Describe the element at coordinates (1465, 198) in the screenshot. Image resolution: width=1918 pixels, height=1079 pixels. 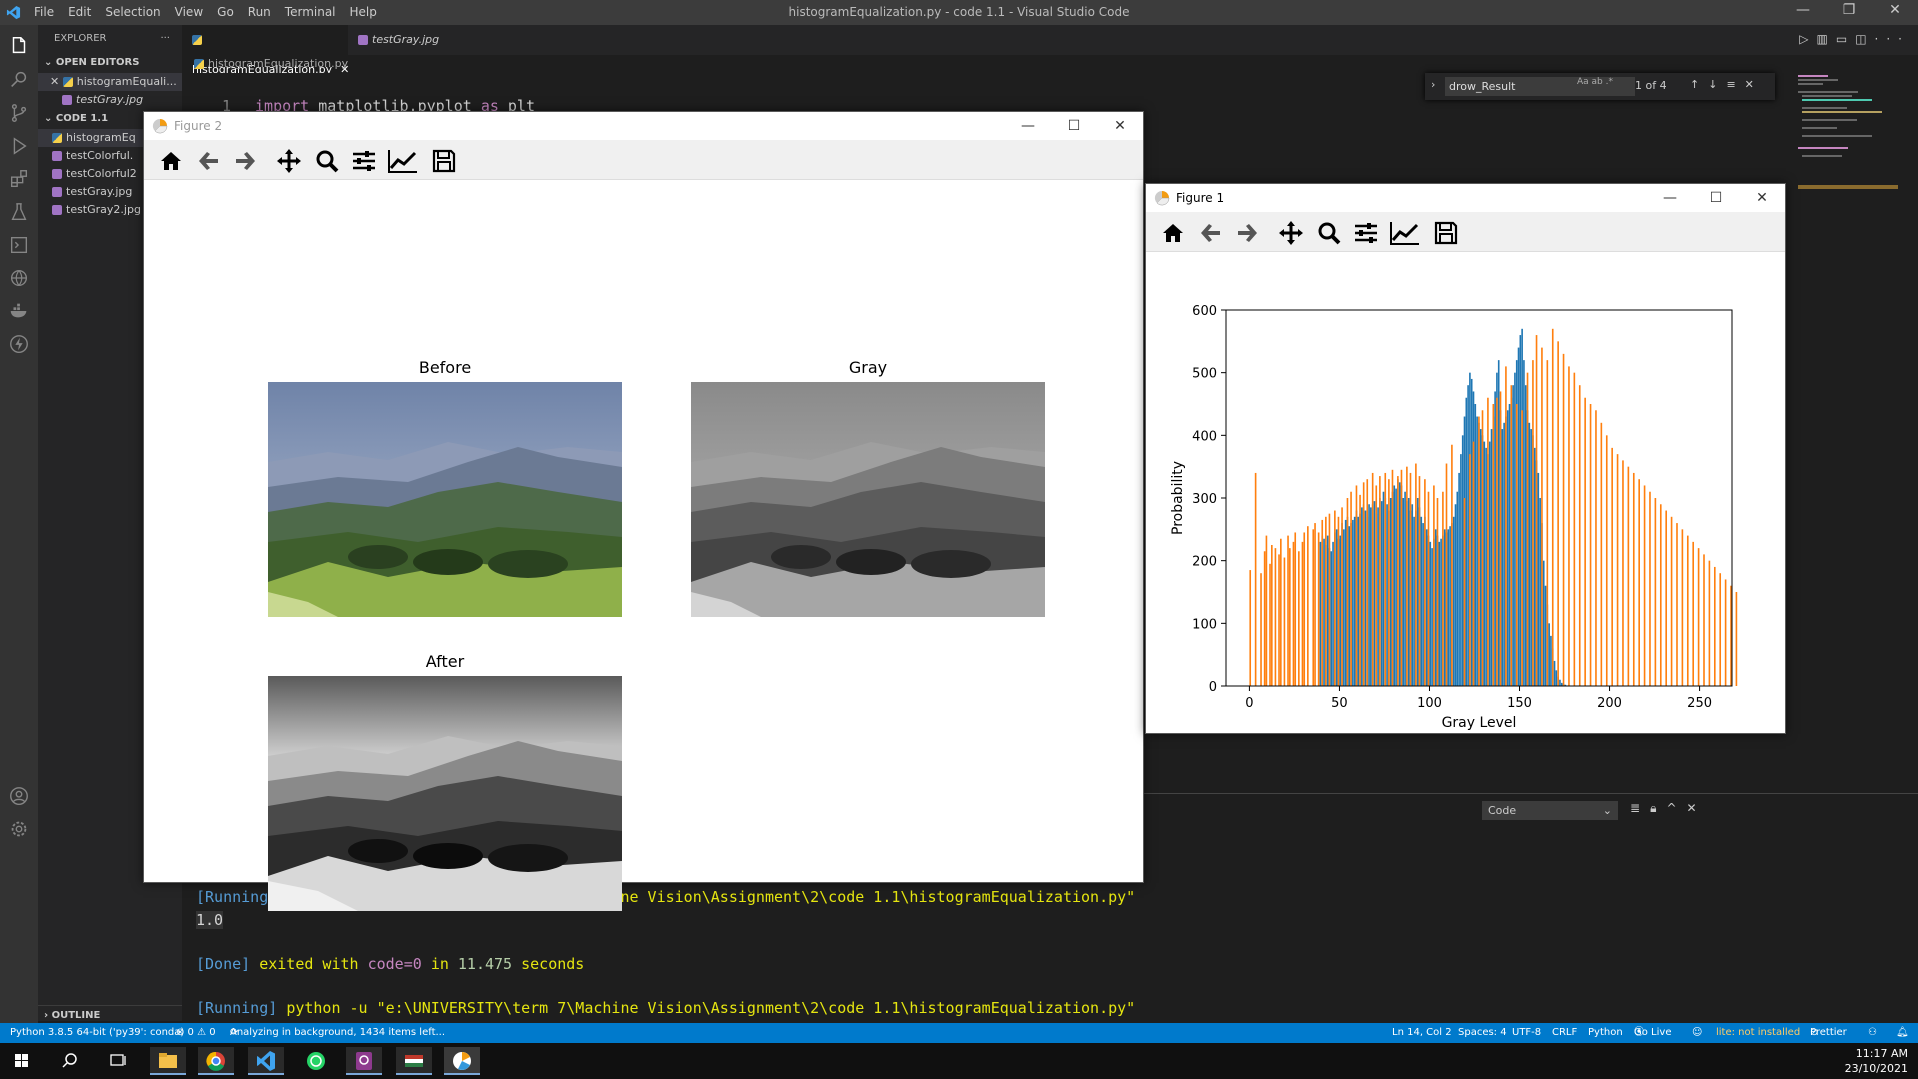
I see `figure1-titlebar: Figure 1 — ☐ ✕` at that location.